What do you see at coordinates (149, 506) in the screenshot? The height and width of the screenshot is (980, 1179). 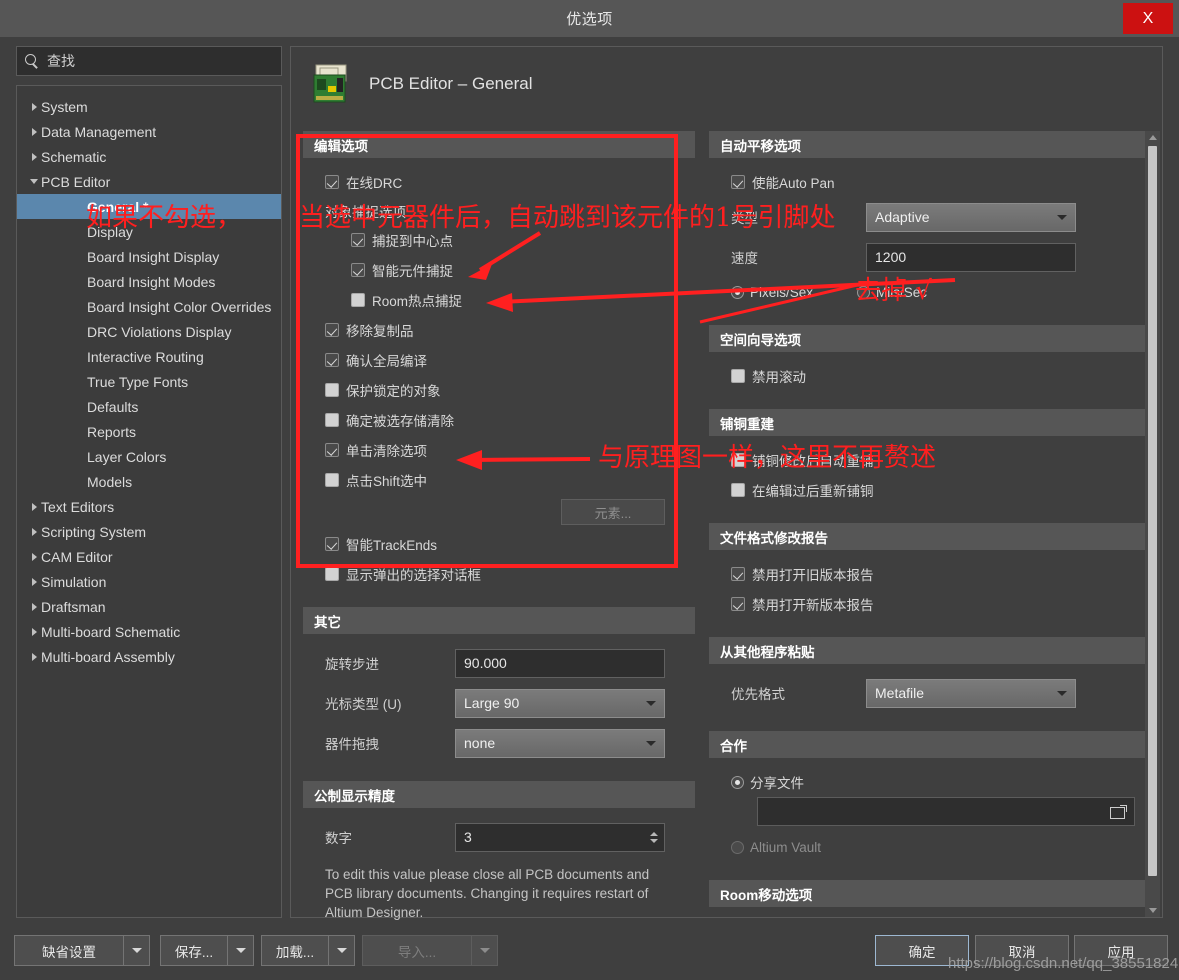 I see `sidebar-item-text-editors: Text Editors` at bounding box center [149, 506].